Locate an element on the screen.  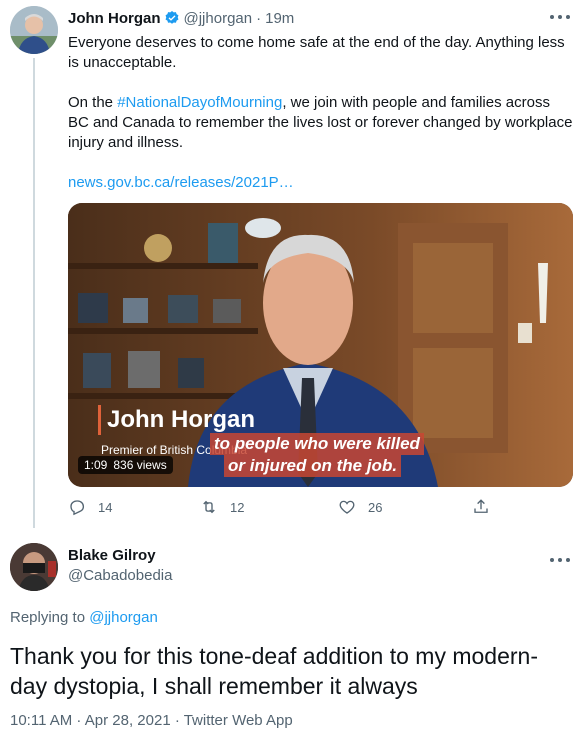
replying-prefix: Replying to is located at coordinates (50, 617).